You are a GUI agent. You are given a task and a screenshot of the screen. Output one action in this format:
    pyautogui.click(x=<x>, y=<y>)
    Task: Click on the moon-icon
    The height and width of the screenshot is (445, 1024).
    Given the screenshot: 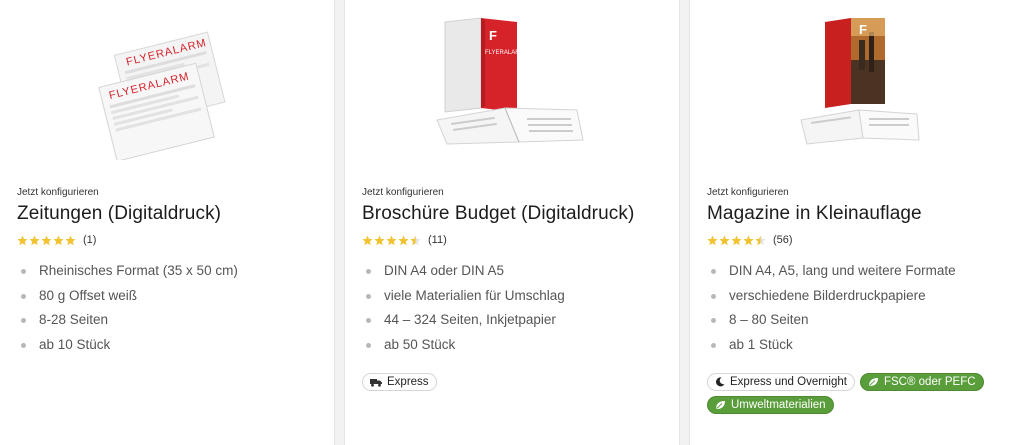 What is the action you would take?
    pyautogui.click(x=720, y=382)
    